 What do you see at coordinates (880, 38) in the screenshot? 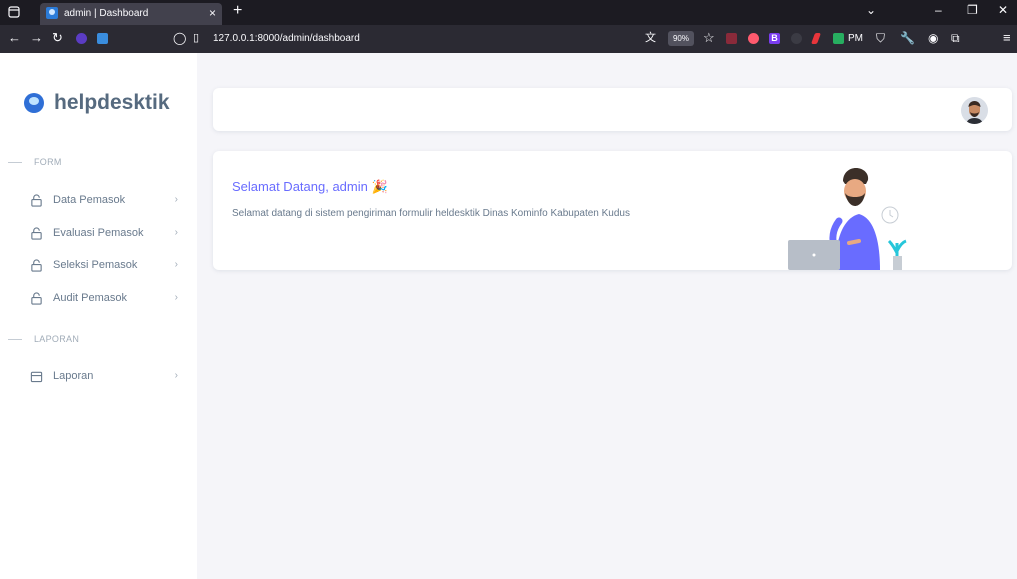
I see `pocket-icon: ⛉` at bounding box center [880, 38].